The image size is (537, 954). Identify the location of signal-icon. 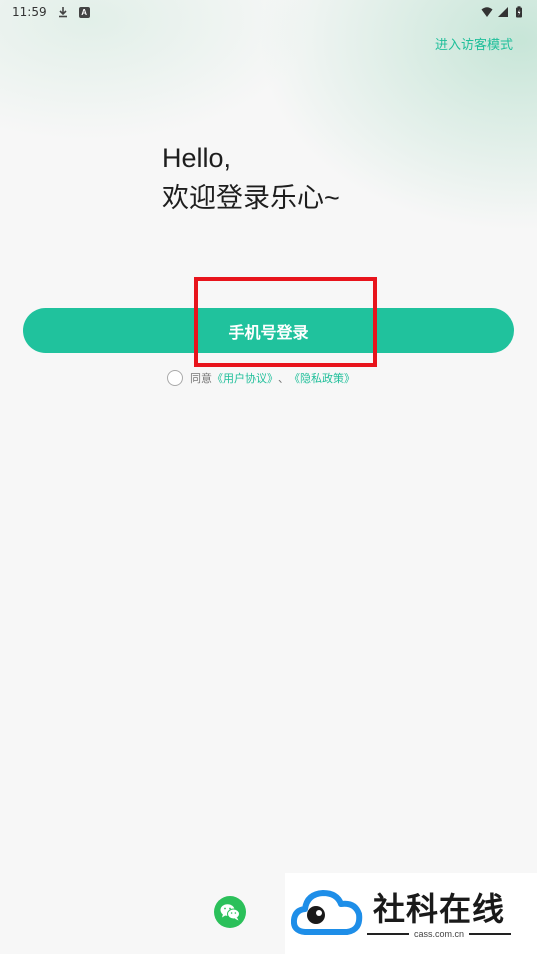
(503, 12).